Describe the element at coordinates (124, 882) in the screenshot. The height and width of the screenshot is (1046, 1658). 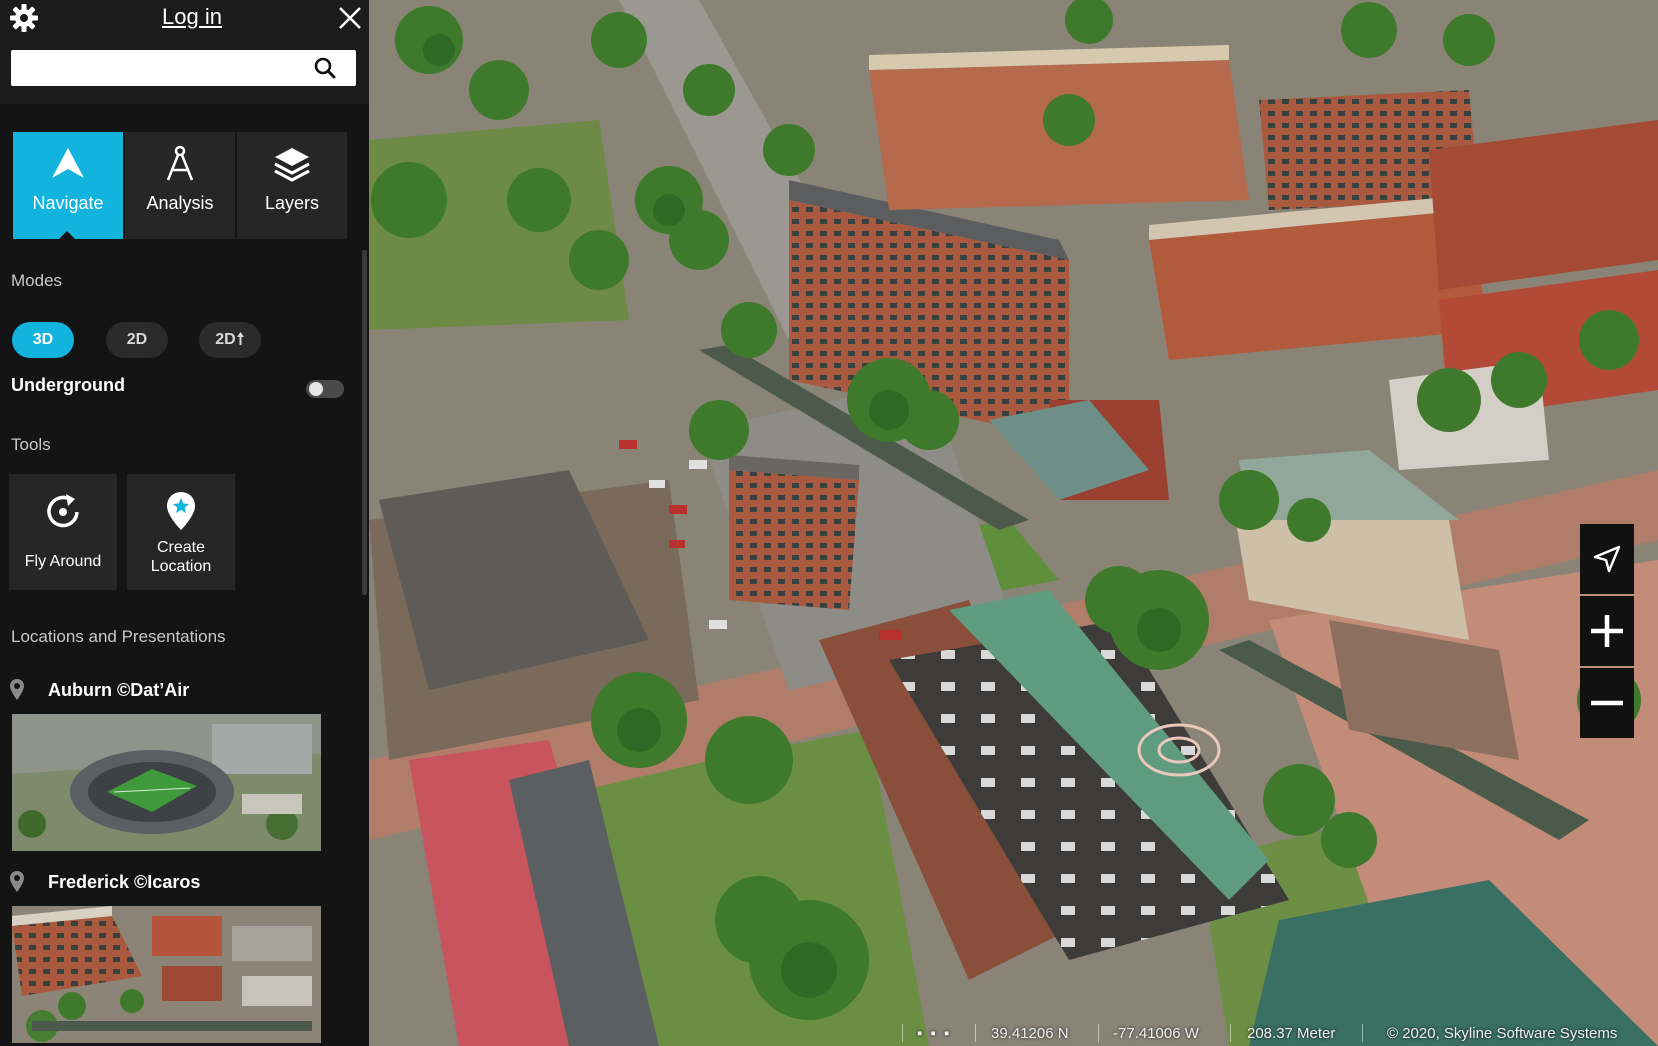
I see `location-frederick: Frederick ©Icaros` at that location.